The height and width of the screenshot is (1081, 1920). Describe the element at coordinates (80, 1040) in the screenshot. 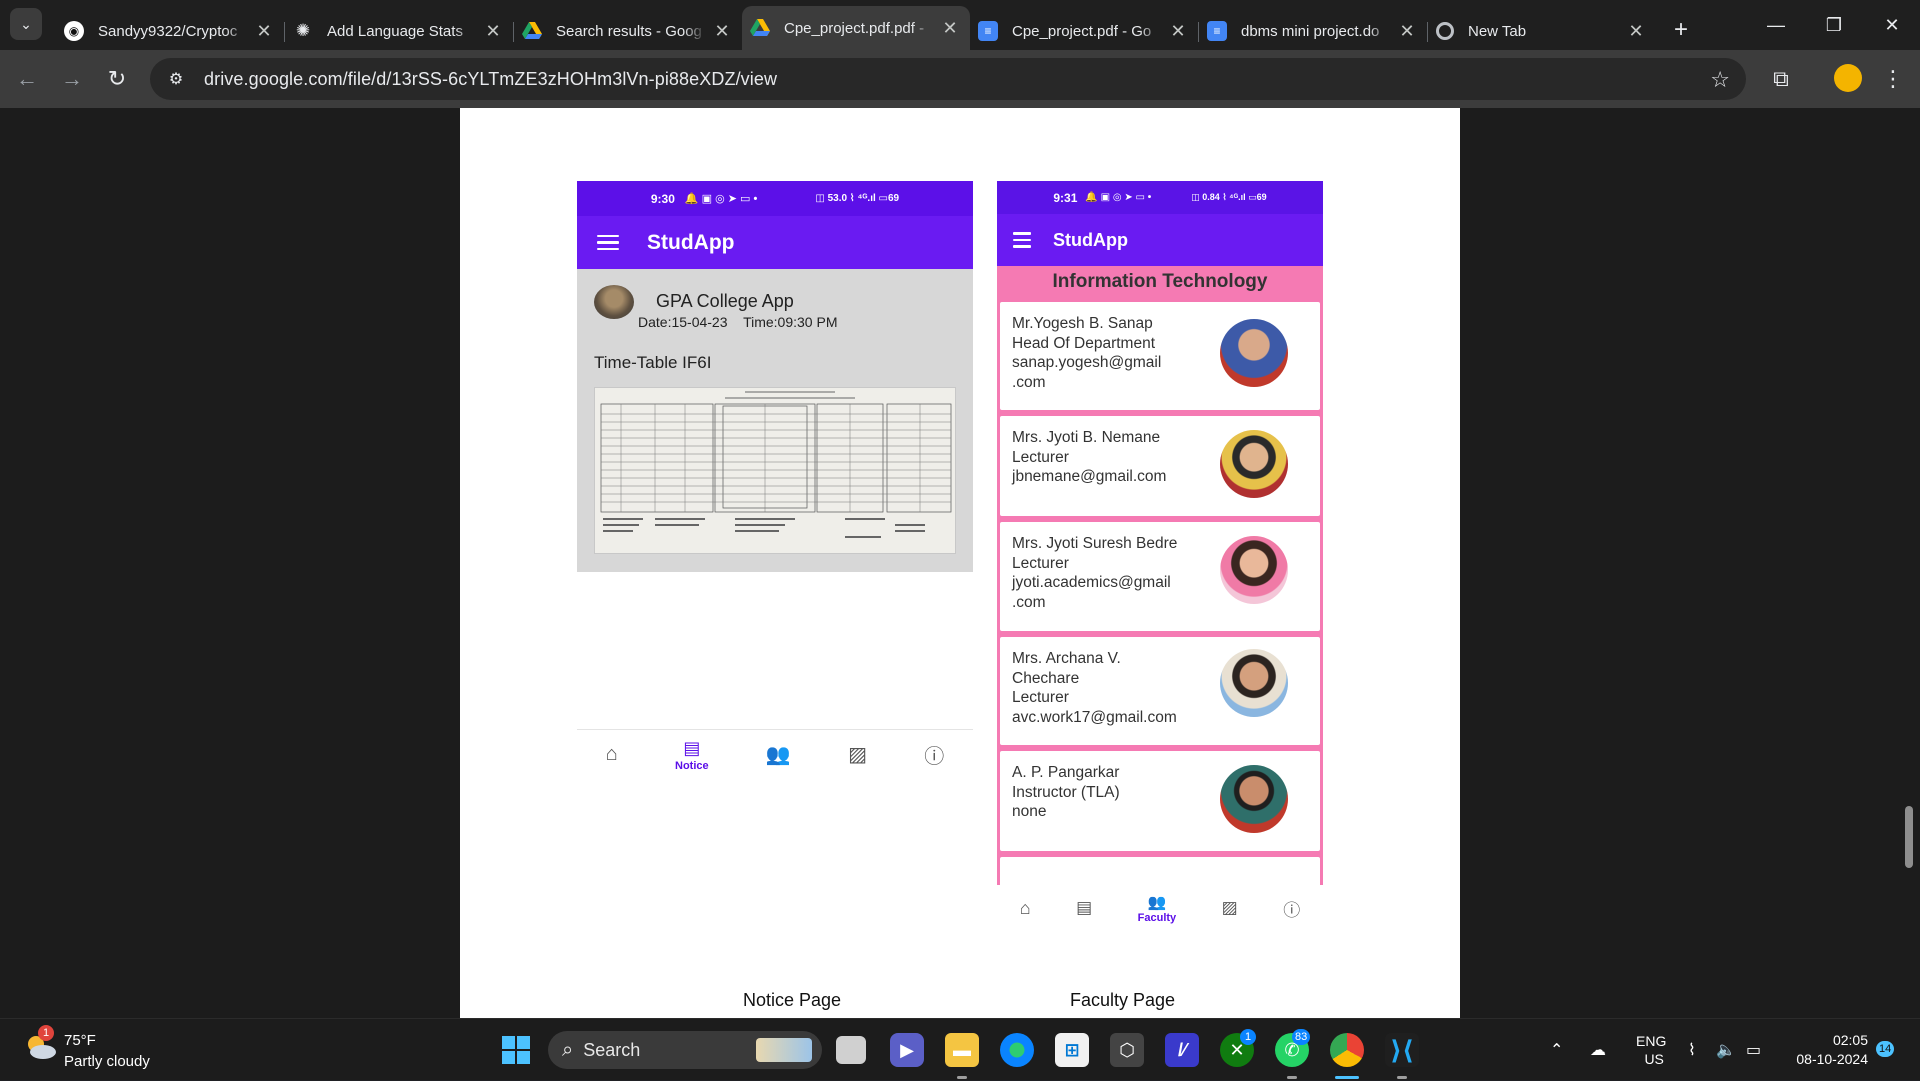

I see `weather-temperature: 75°F` at that location.